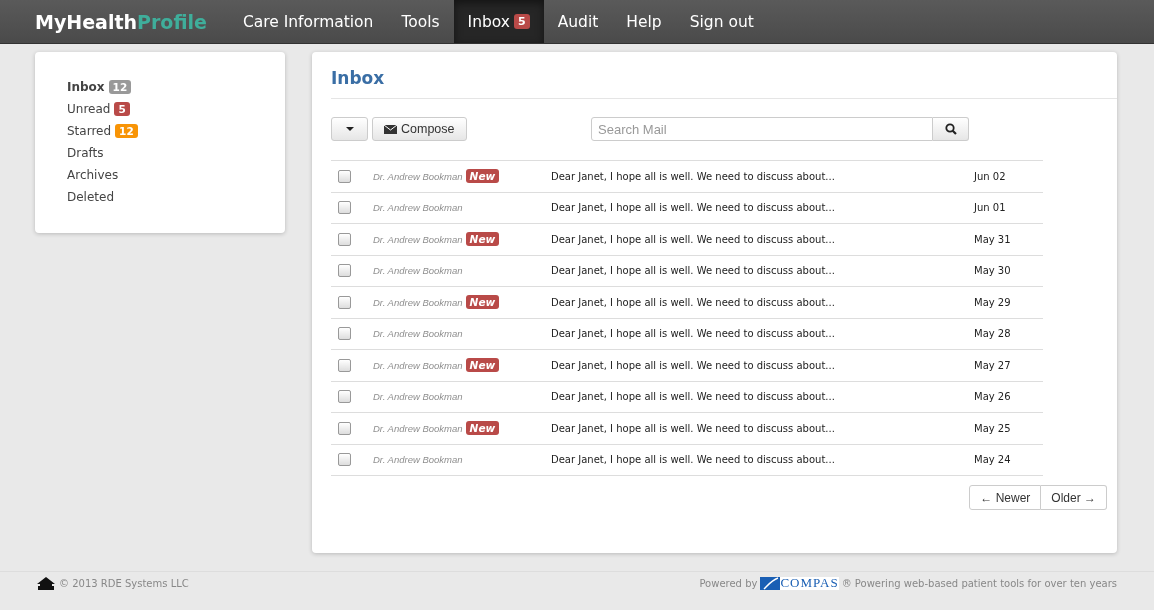 The height and width of the screenshot is (610, 1154). I want to click on search-button, so click(951, 129).